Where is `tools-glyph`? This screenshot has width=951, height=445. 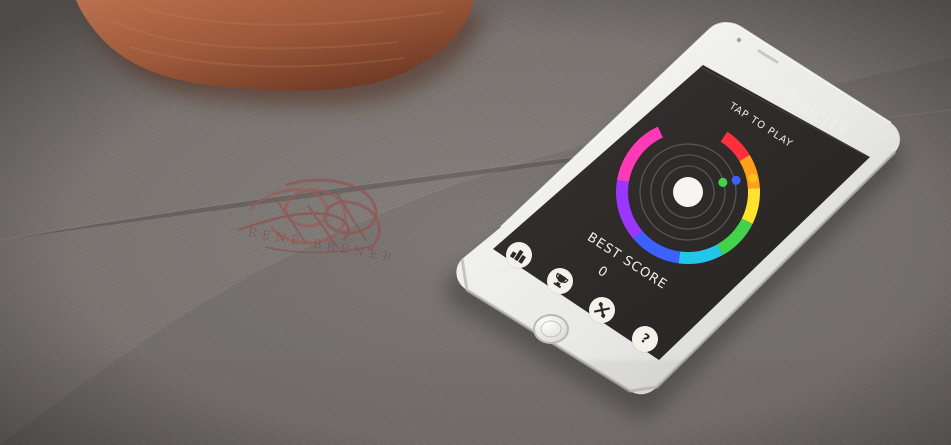
tools-glyph is located at coordinates (602, 310).